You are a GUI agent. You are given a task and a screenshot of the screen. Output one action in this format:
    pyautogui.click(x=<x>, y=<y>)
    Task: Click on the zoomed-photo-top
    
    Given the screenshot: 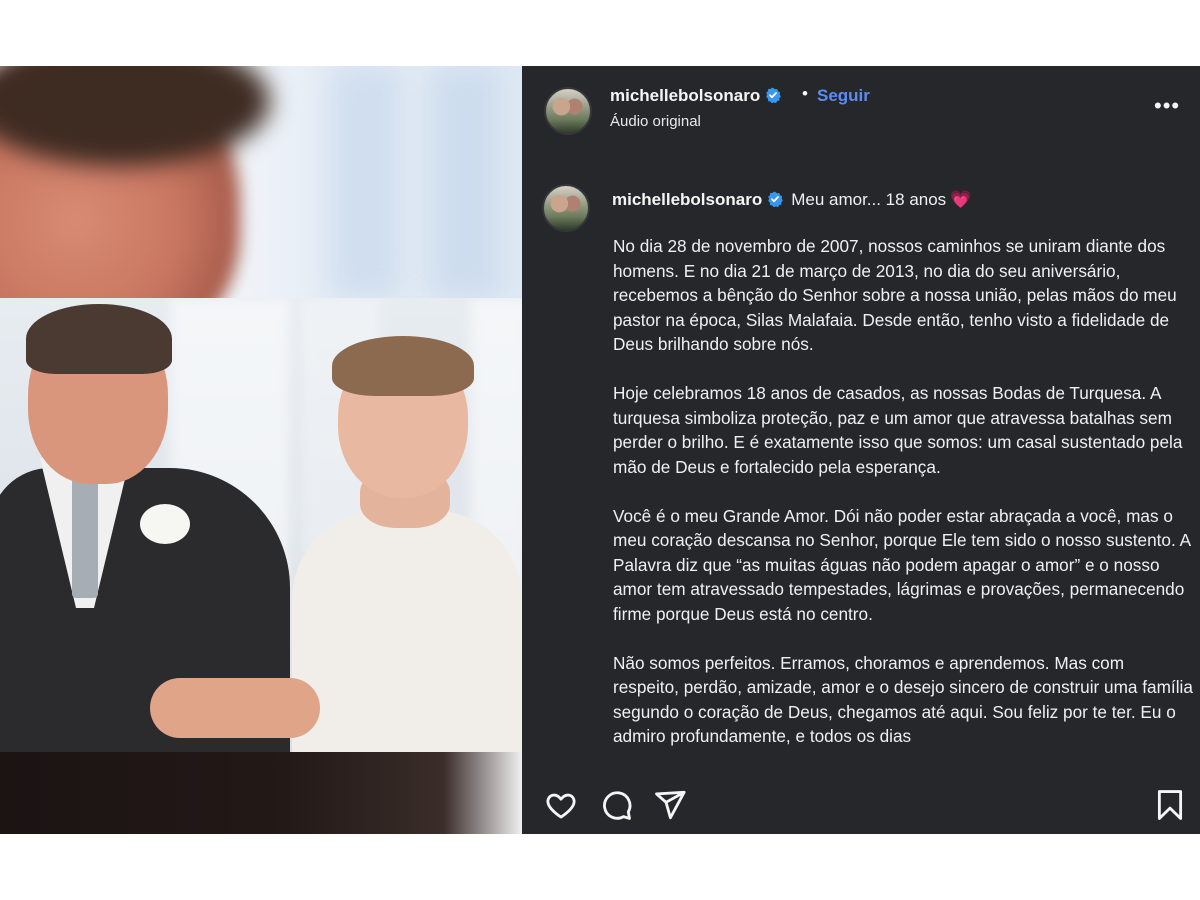 What is the action you would take?
    pyautogui.click(x=261, y=211)
    